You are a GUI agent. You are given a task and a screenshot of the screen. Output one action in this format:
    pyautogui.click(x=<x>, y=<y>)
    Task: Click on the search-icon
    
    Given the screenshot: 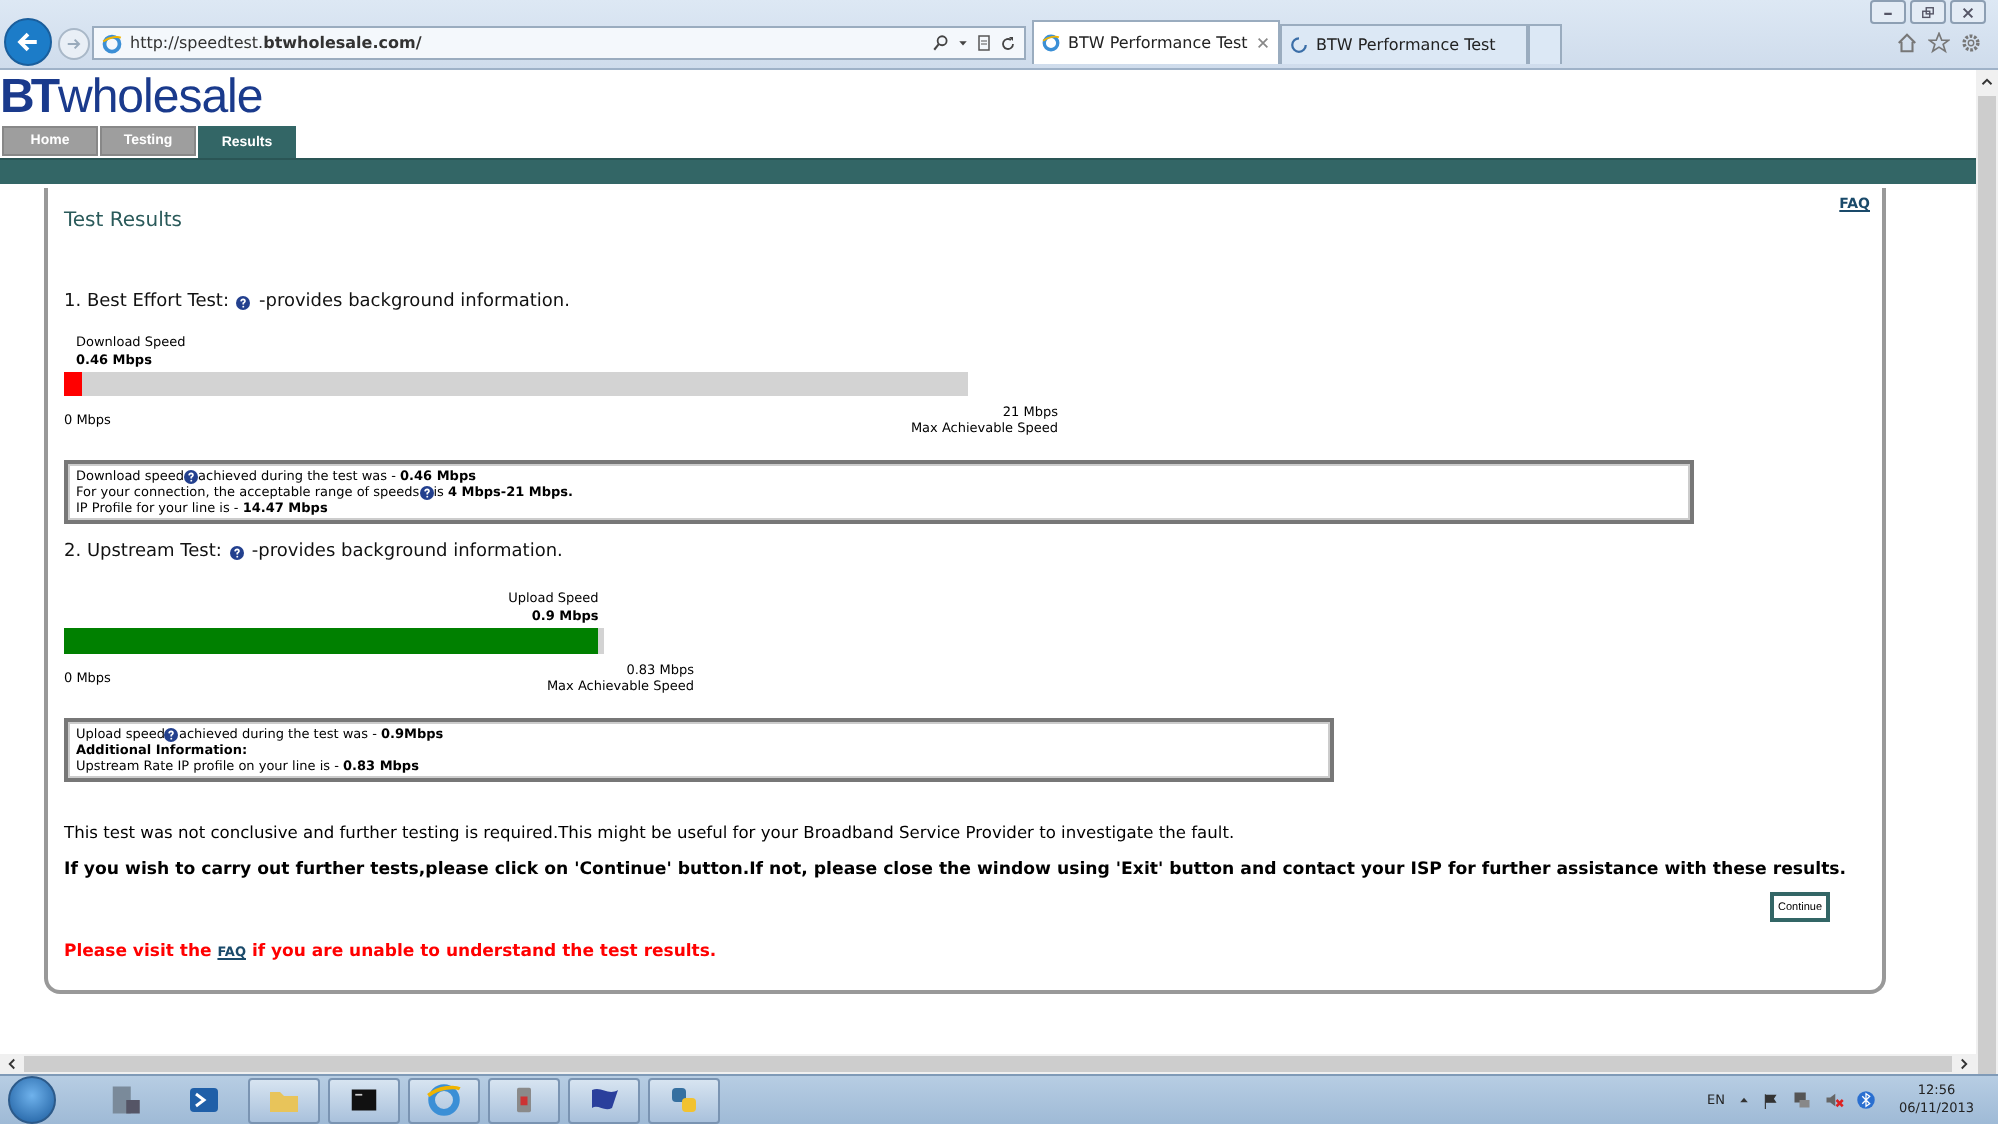 What is the action you would take?
    pyautogui.click(x=941, y=43)
    